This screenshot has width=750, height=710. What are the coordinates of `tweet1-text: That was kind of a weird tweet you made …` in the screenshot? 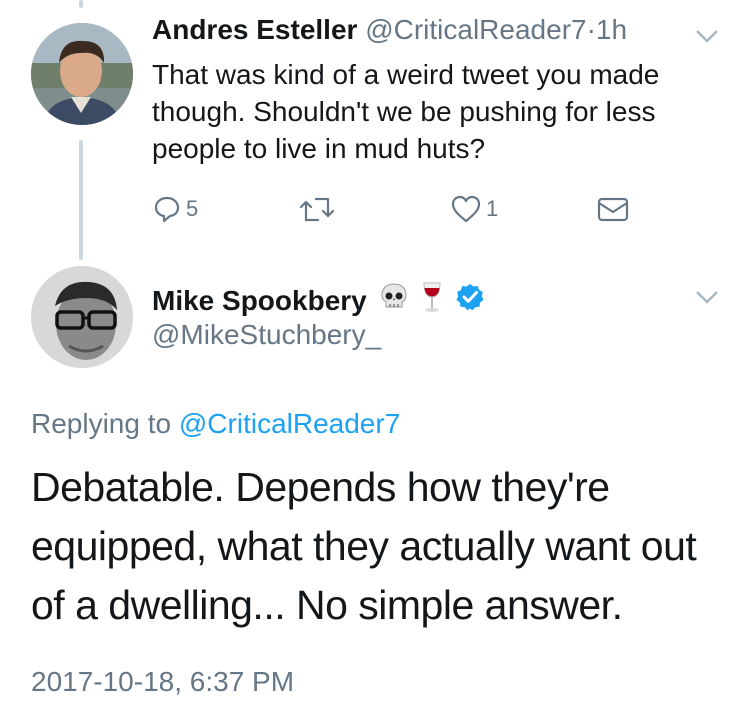 It's located at (406, 111).